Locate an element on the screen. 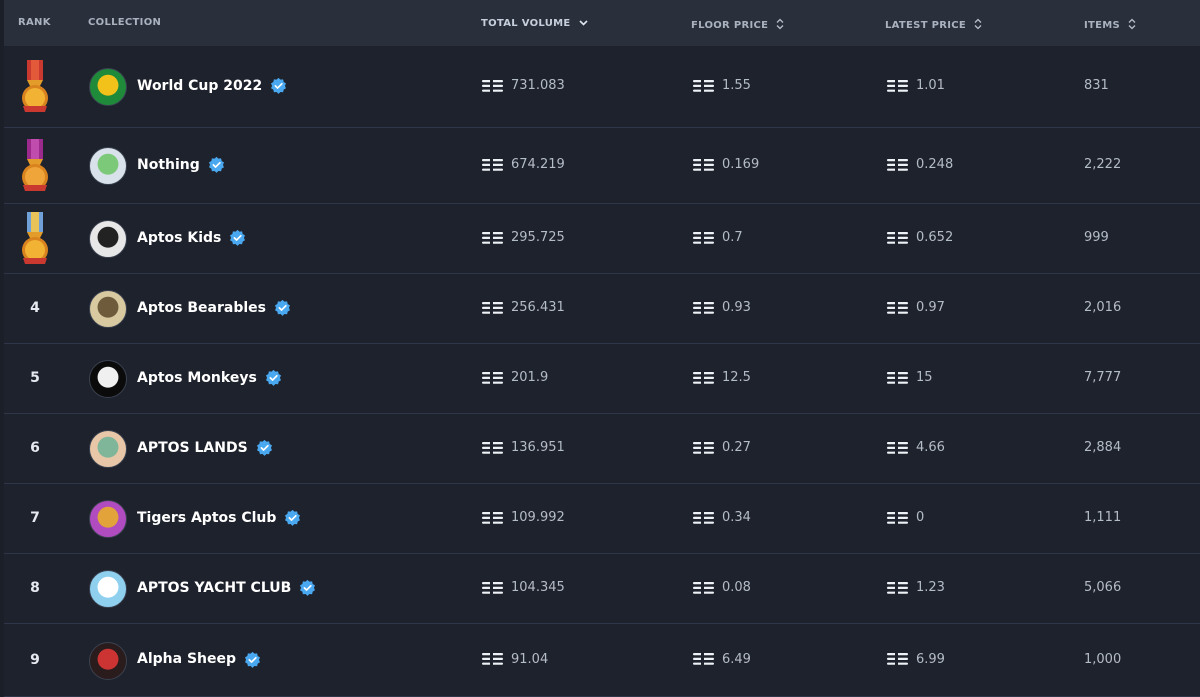 The image size is (1200, 697). items-cell: 2,222 is located at coordinates (1102, 164).